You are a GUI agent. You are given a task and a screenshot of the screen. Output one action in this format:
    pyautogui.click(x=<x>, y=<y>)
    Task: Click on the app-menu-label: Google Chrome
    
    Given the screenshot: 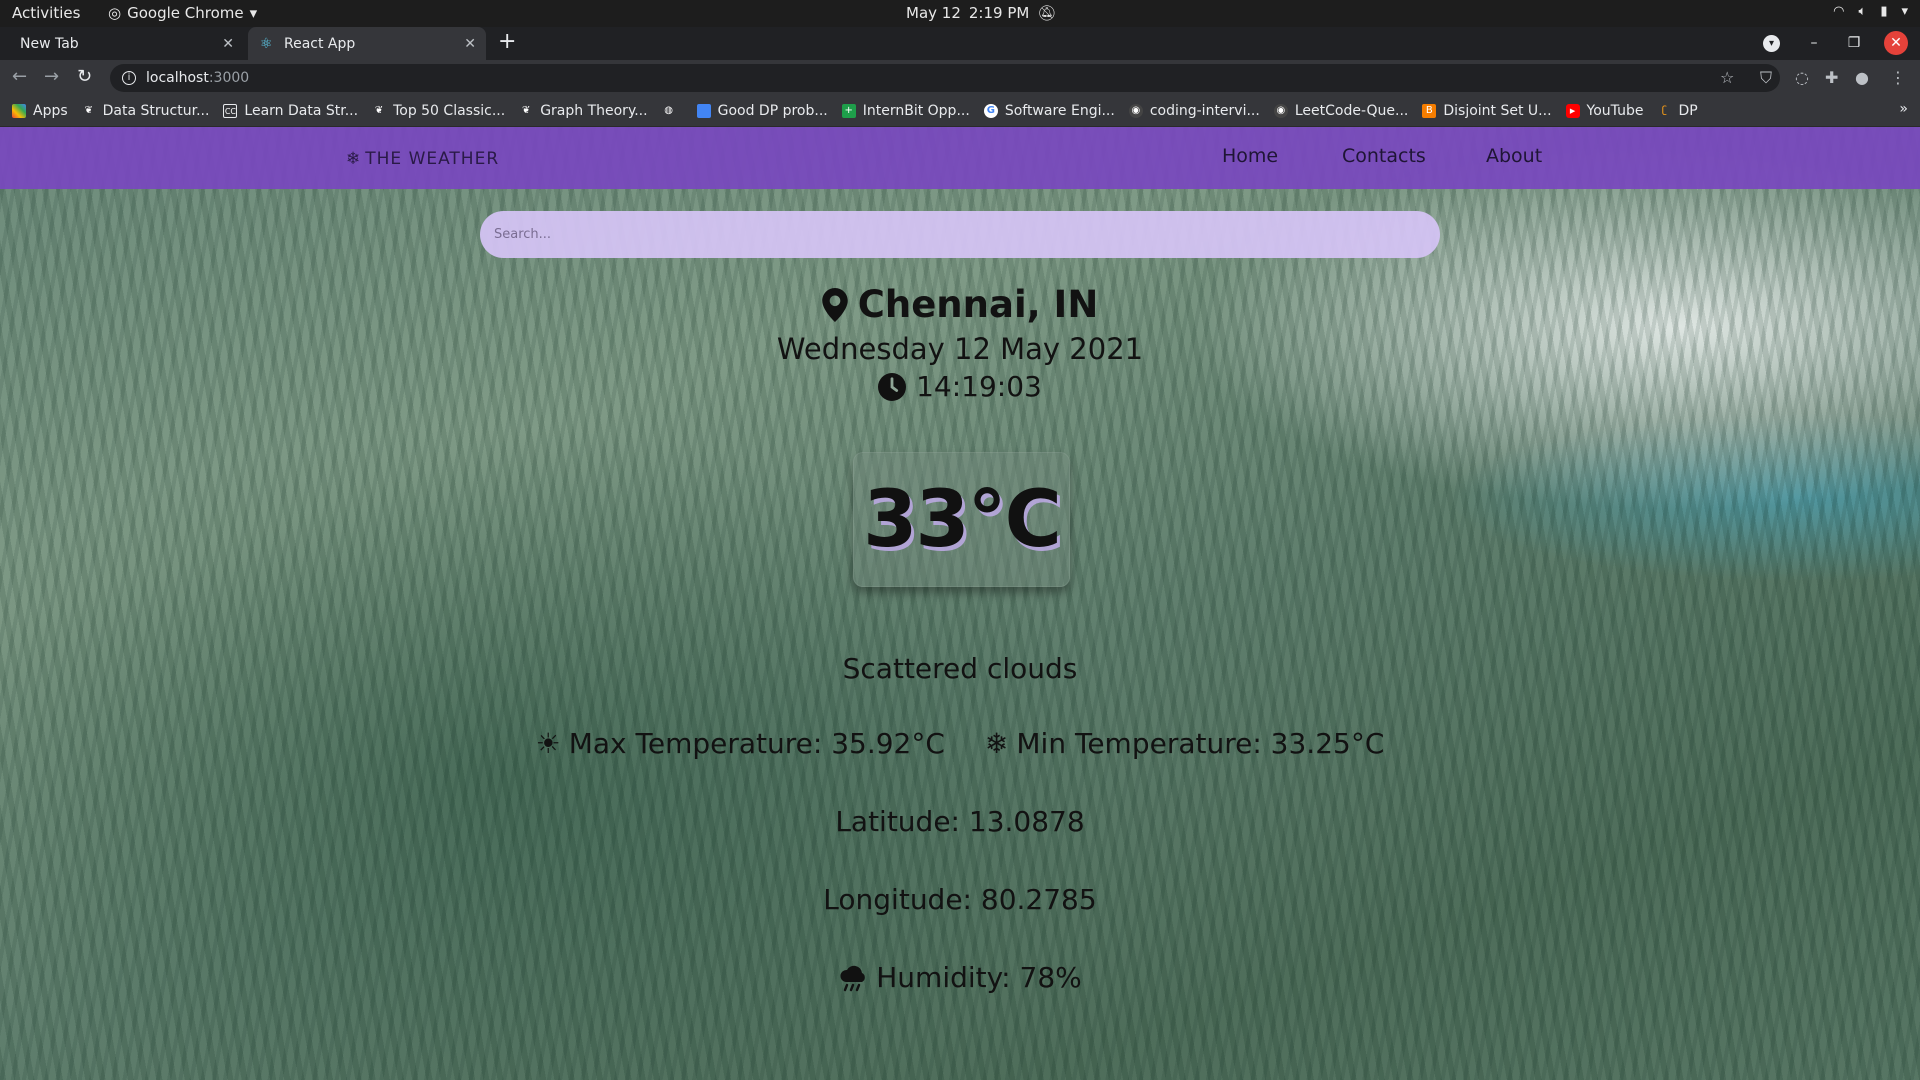 What is the action you would take?
    pyautogui.click(x=185, y=13)
    